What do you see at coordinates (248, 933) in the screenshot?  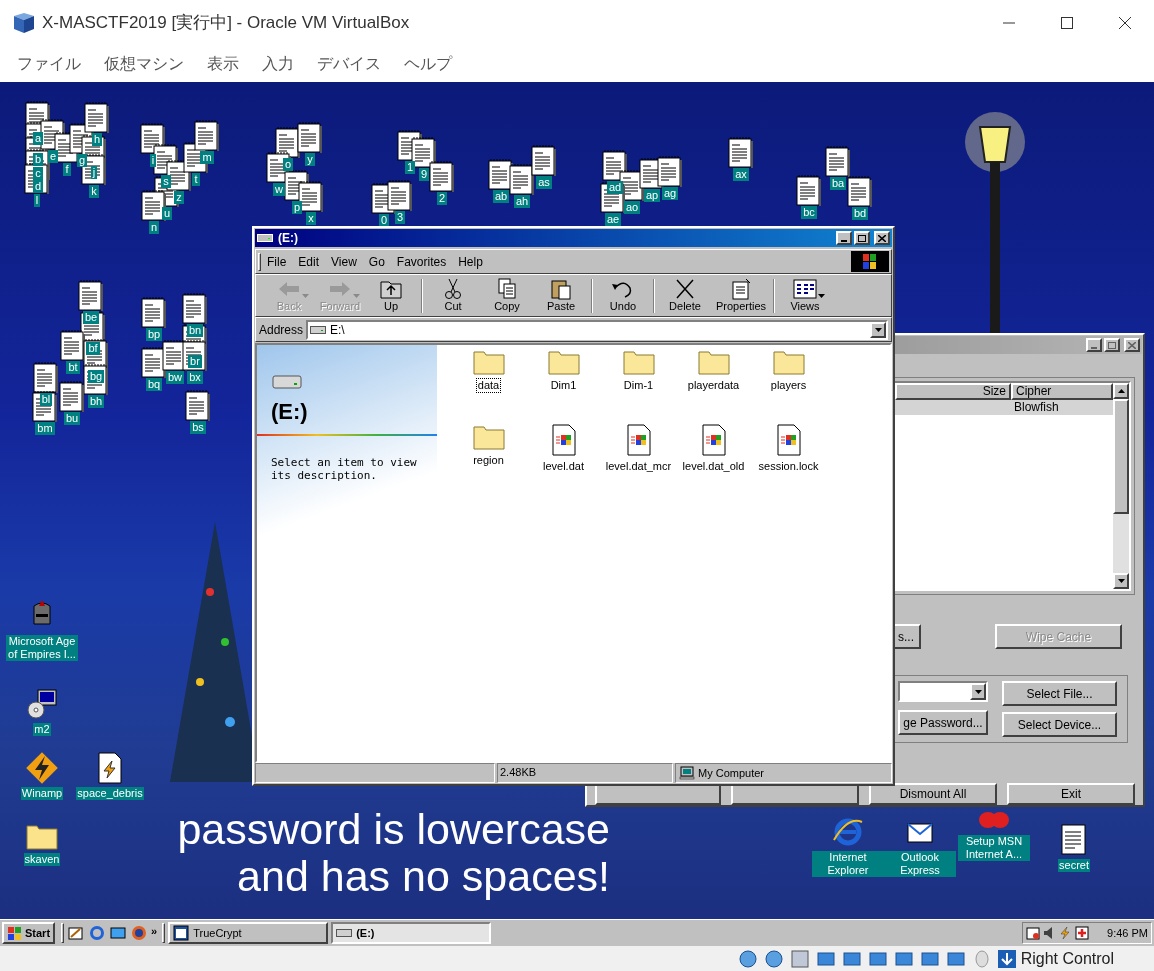 I see `taskbar-button: TrueCrypt` at bounding box center [248, 933].